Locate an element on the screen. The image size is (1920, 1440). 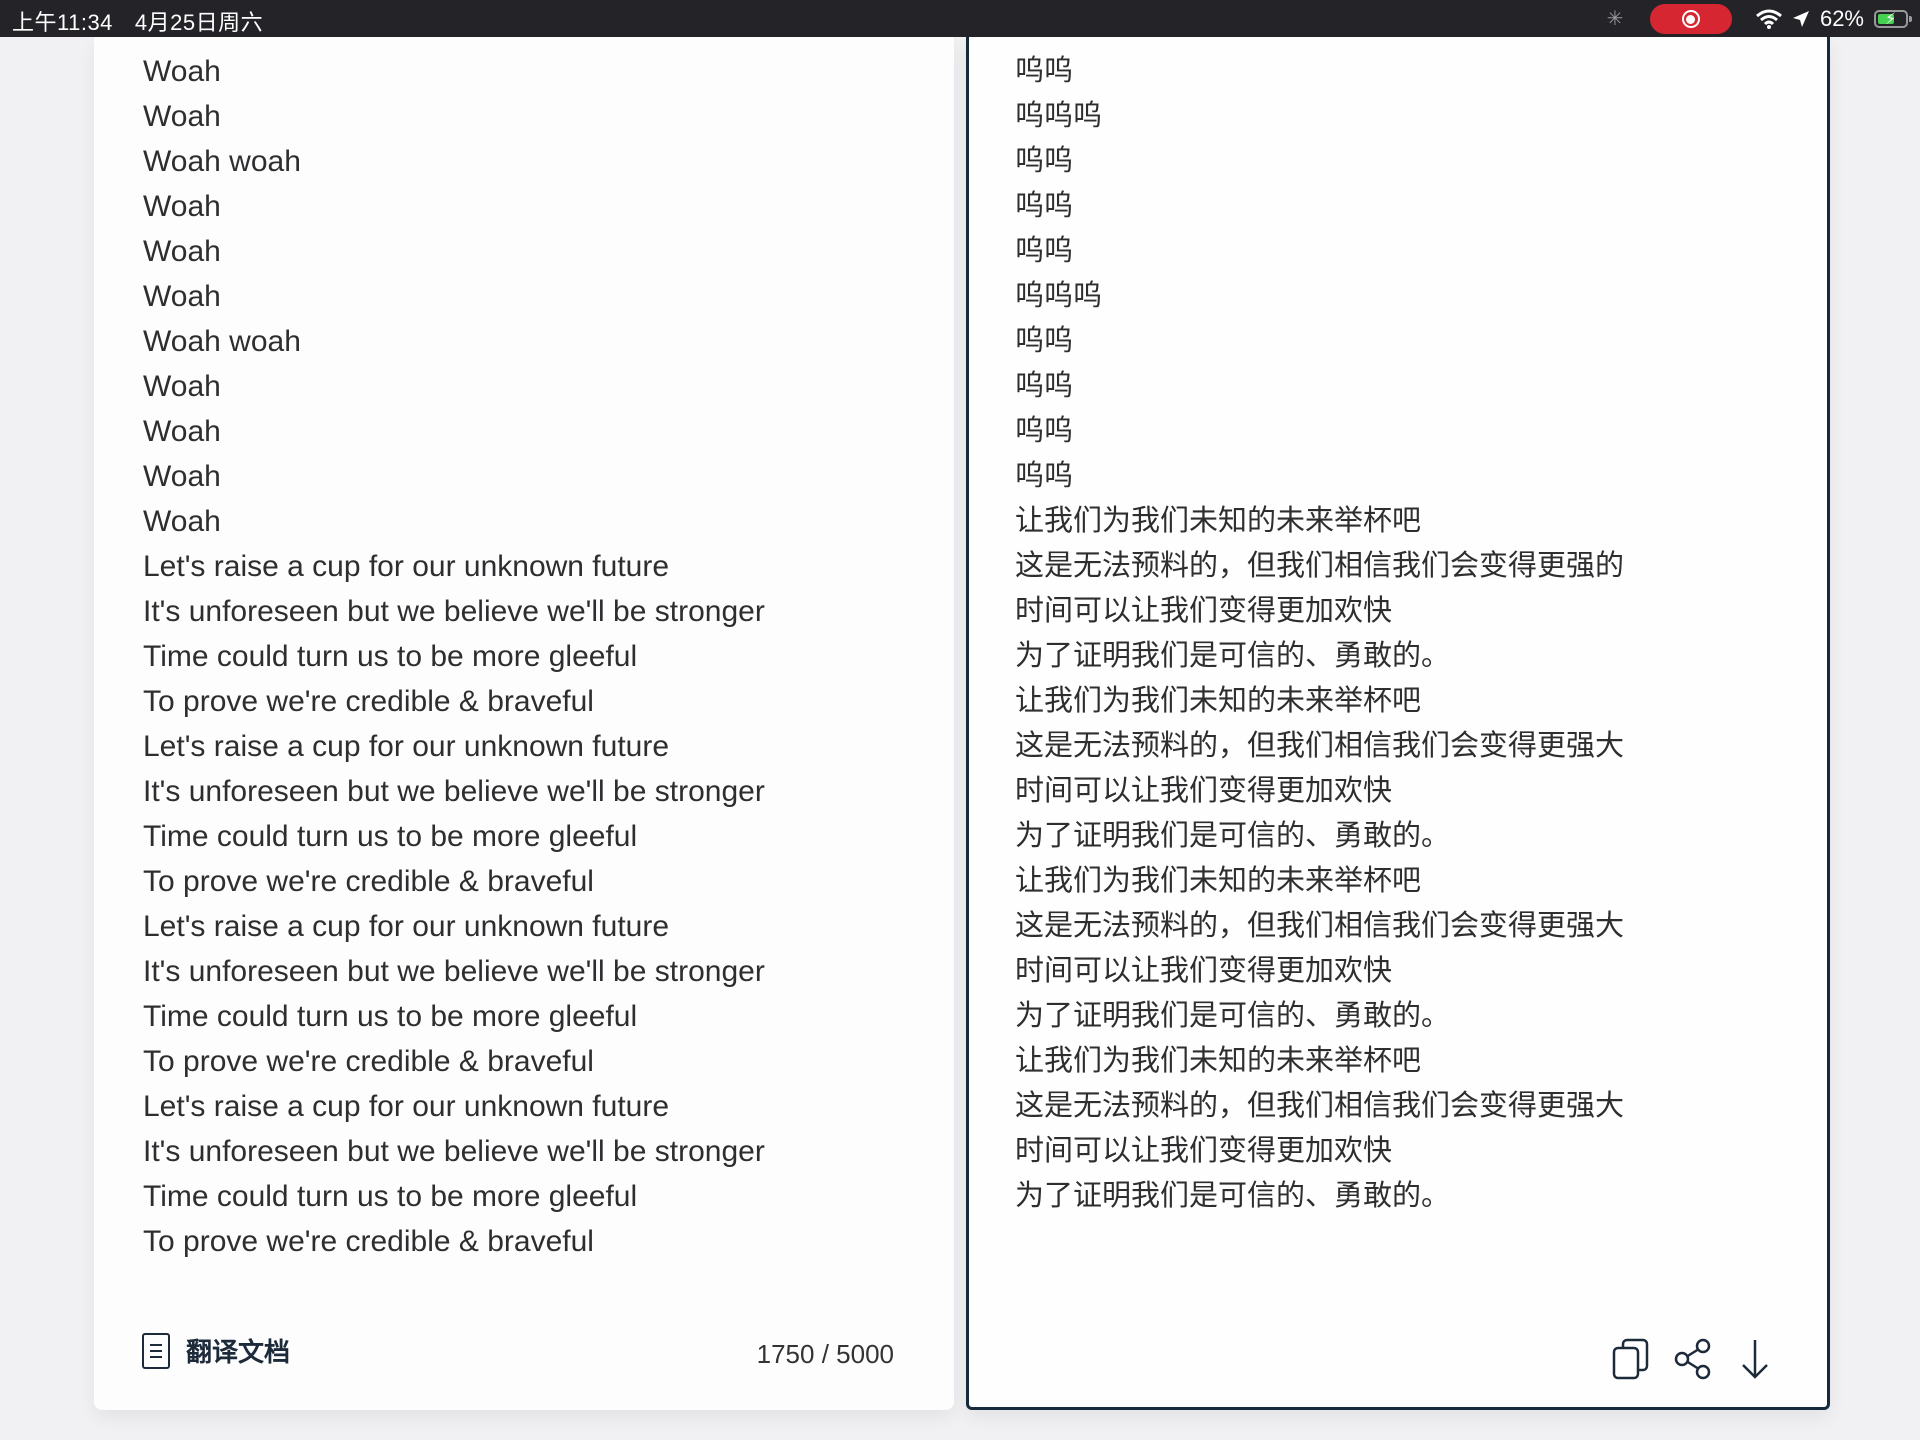
copy-button is located at coordinates (1631, 1359).